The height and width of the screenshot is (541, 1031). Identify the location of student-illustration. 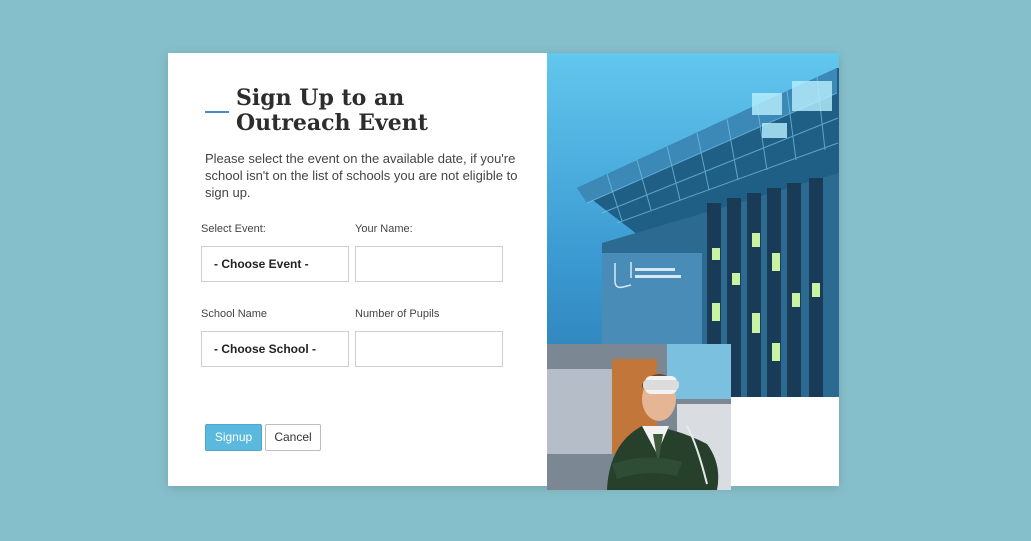
(639, 417).